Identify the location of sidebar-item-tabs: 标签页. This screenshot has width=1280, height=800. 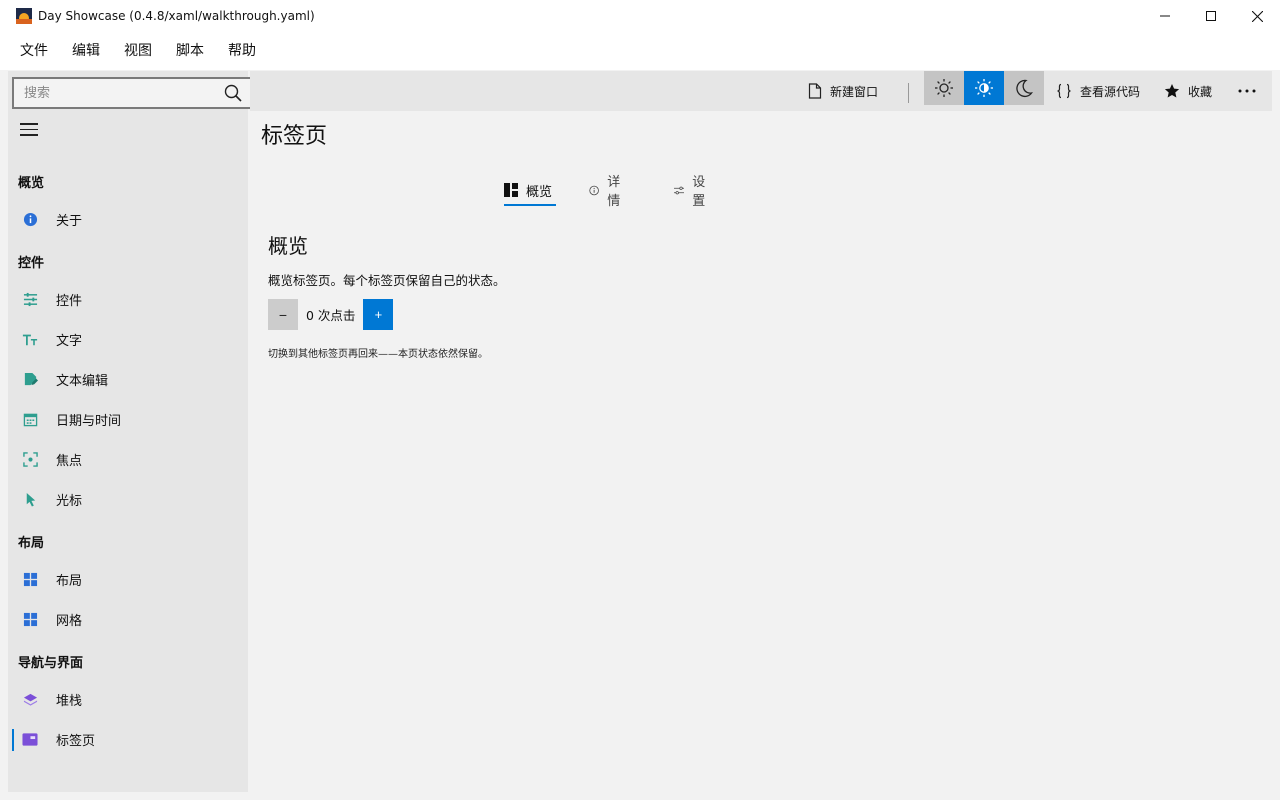
(128, 739).